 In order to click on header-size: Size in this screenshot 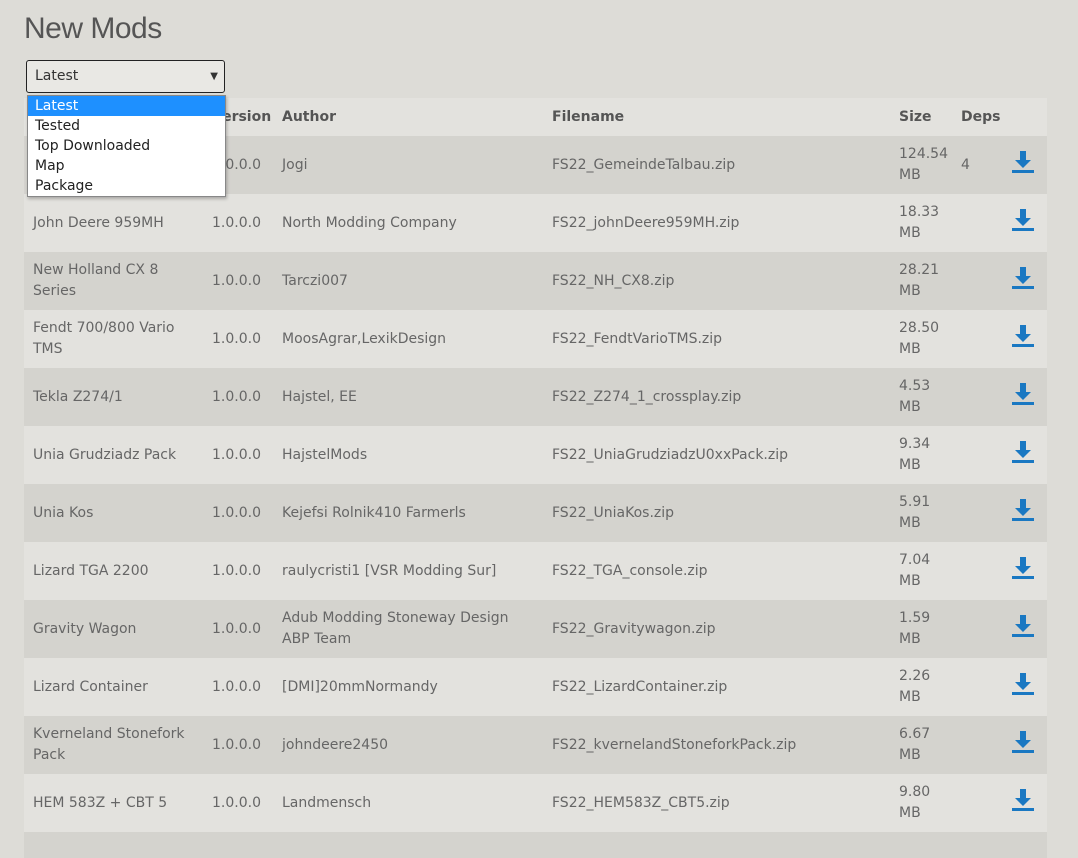, I will do `click(921, 117)`.